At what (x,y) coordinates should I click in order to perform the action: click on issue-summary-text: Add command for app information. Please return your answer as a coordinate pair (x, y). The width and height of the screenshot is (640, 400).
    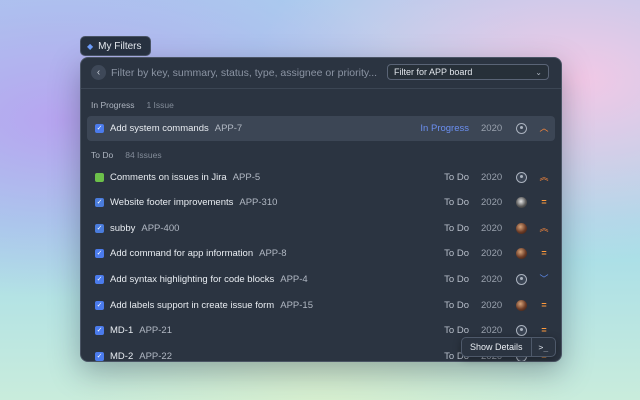
    Looking at the image, I should click on (182, 253).